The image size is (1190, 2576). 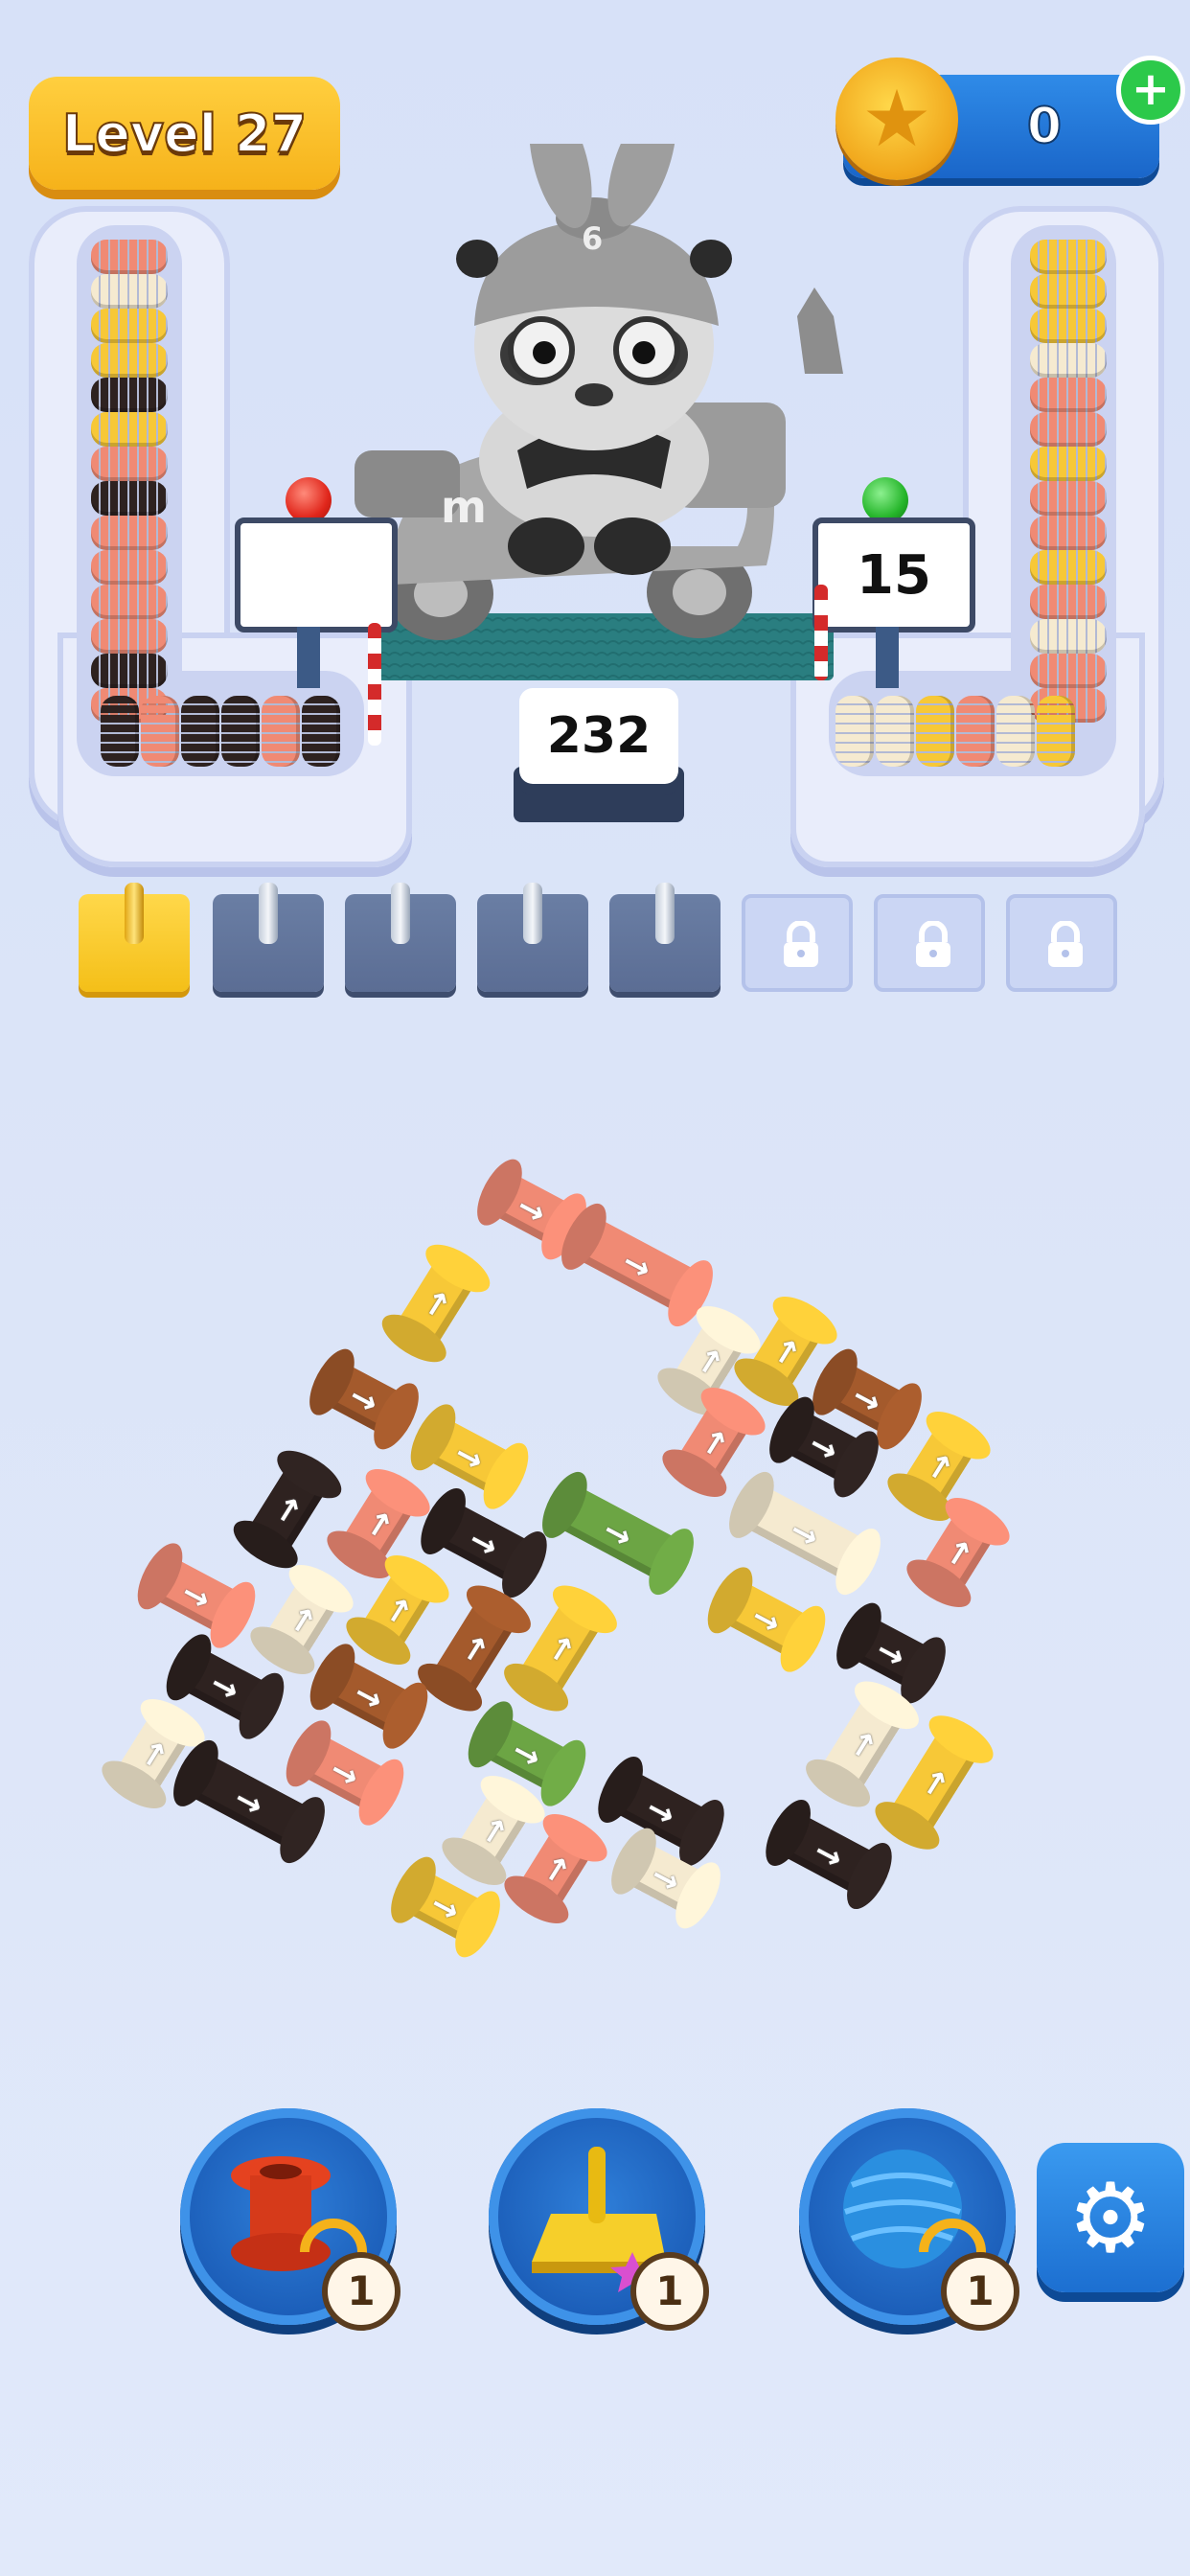 I want to click on level-indicator: Level 27, so click(x=185, y=133).